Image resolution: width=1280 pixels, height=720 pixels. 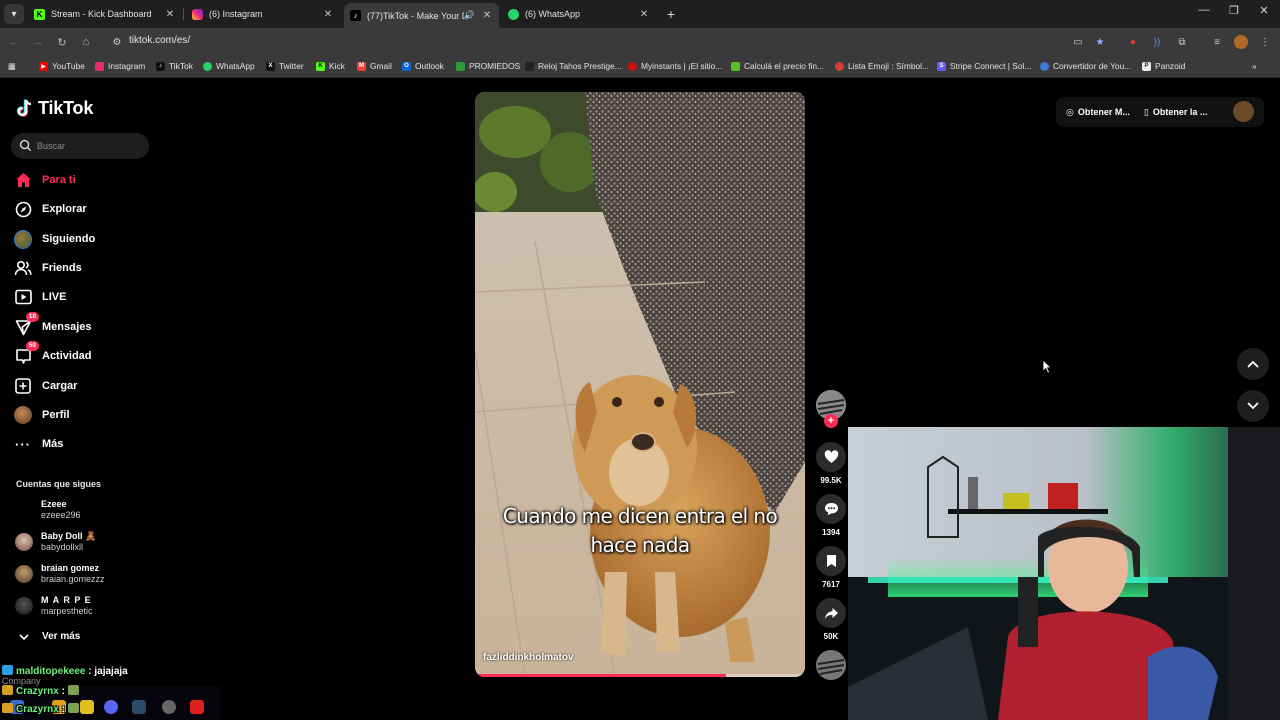 What do you see at coordinates (831, 636) in the screenshot?
I see `share-count: 50K` at bounding box center [831, 636].